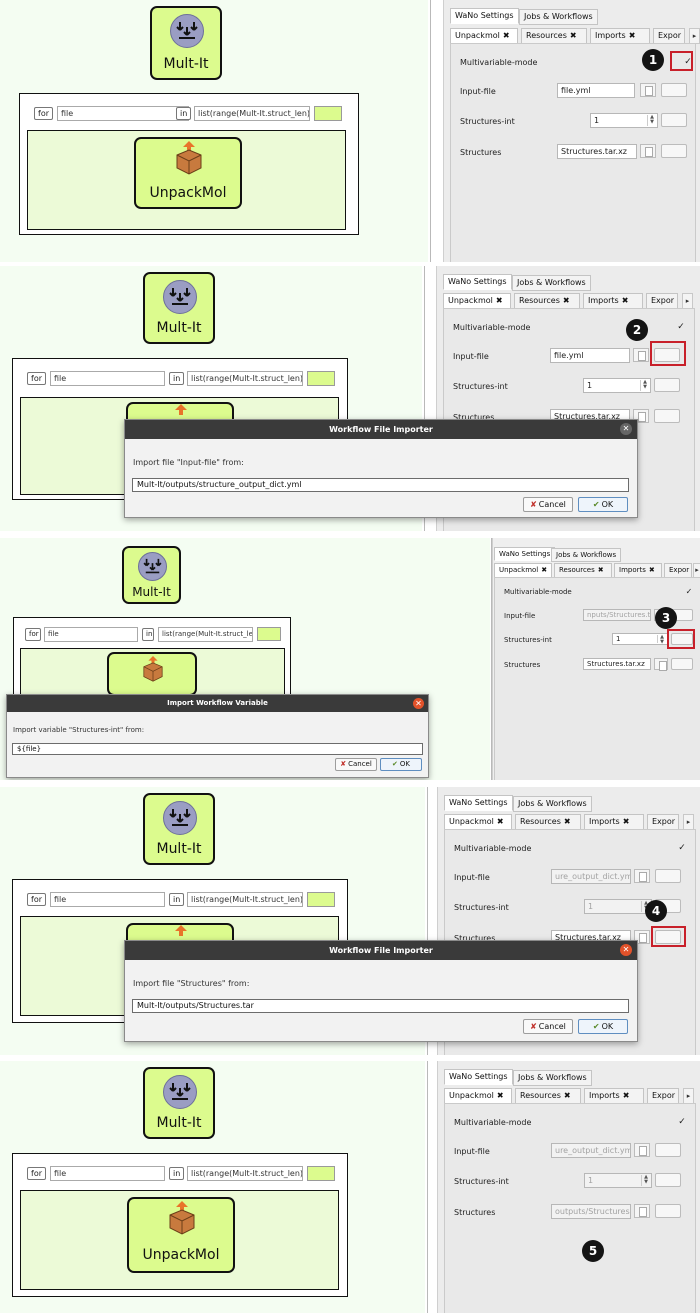  I want to click on import-path-input: Mult-It/outputs/Structures.tar, so click(380, 1006).